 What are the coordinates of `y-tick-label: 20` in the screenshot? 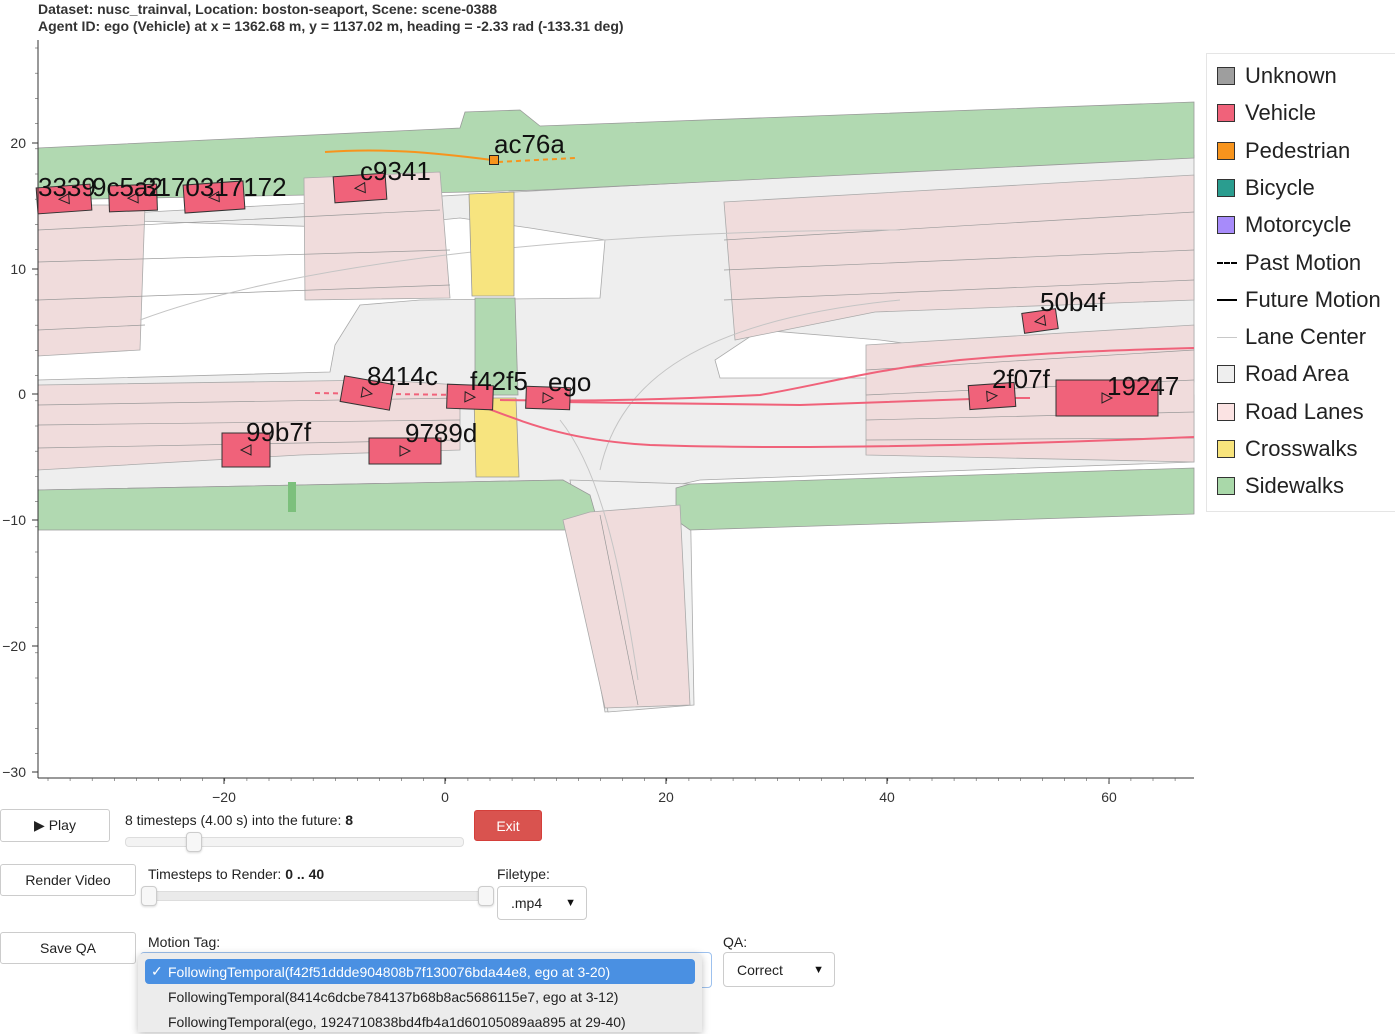 It's located at (18, 143).